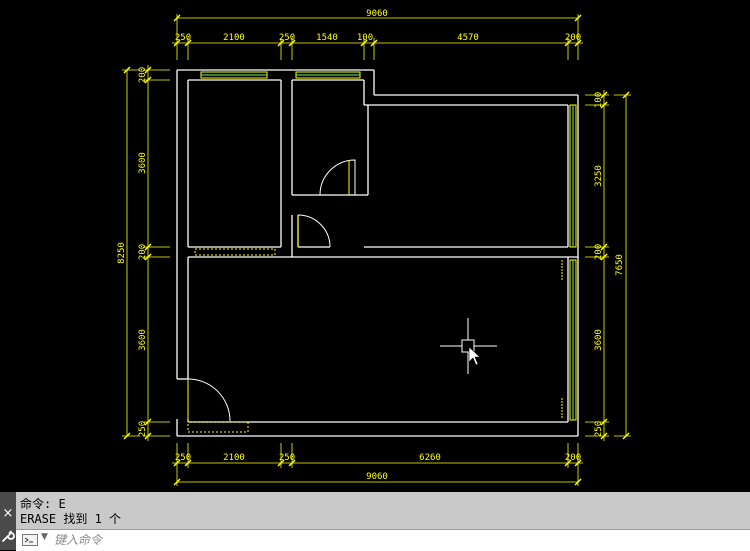 Image resolution: width=750 pixels, height=551 pixels. I want to click on command-input, so click(394, 540).